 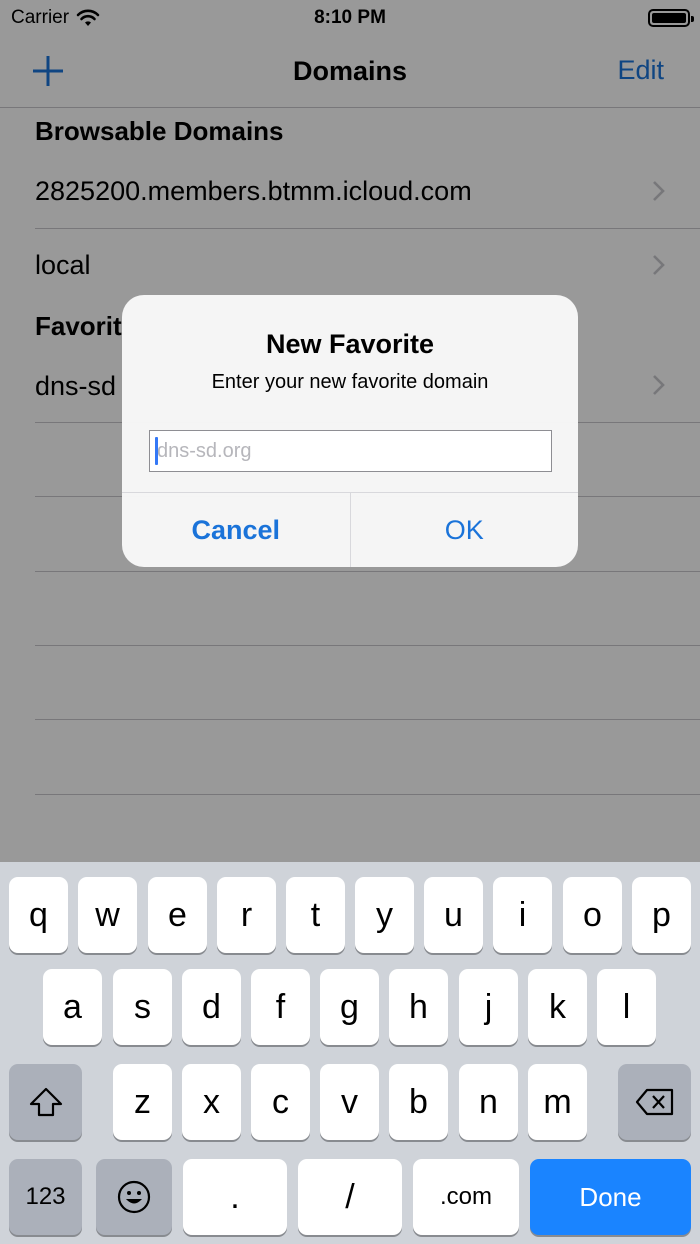 What do you see at coordinates (177, 915) in the screenshot?
I see `key-e: e` at bounding box center [177, 915].